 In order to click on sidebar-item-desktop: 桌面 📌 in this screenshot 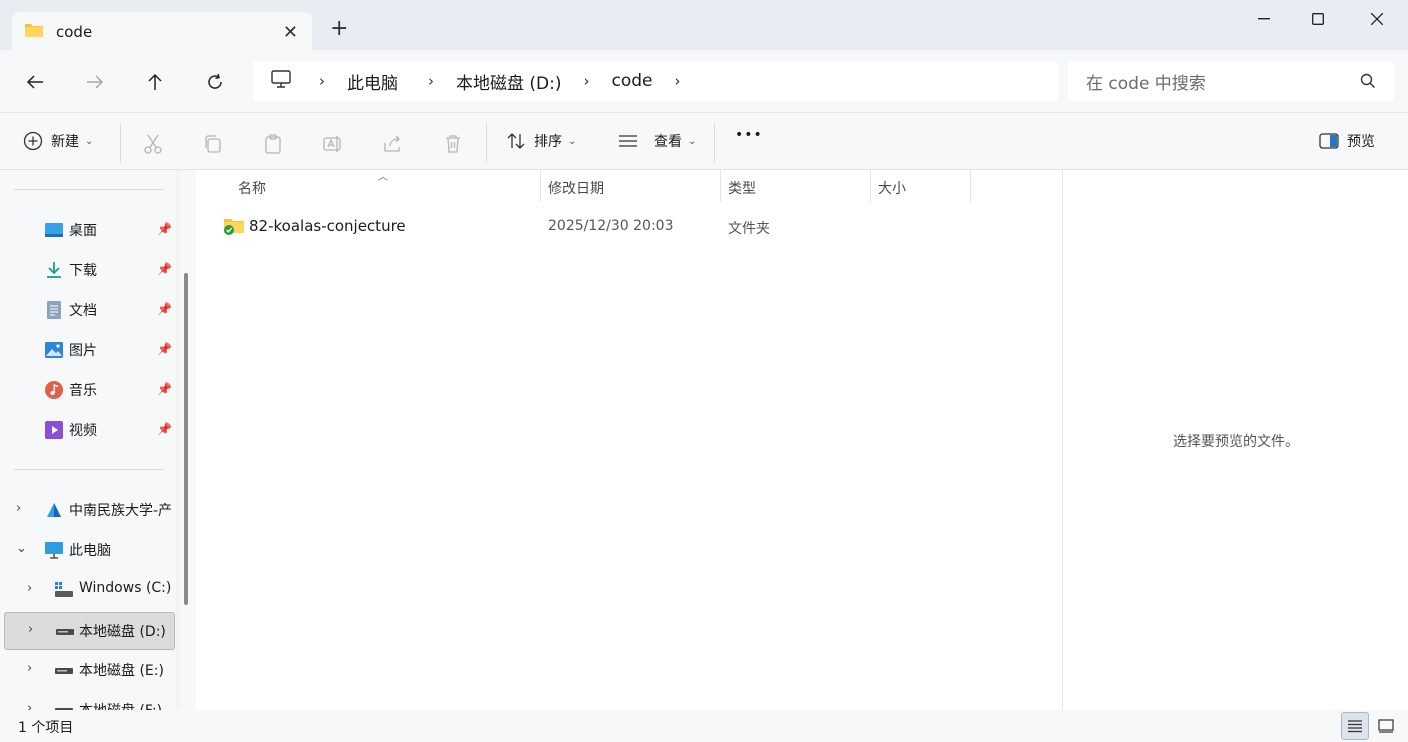, I will do `click(88, 230)`.